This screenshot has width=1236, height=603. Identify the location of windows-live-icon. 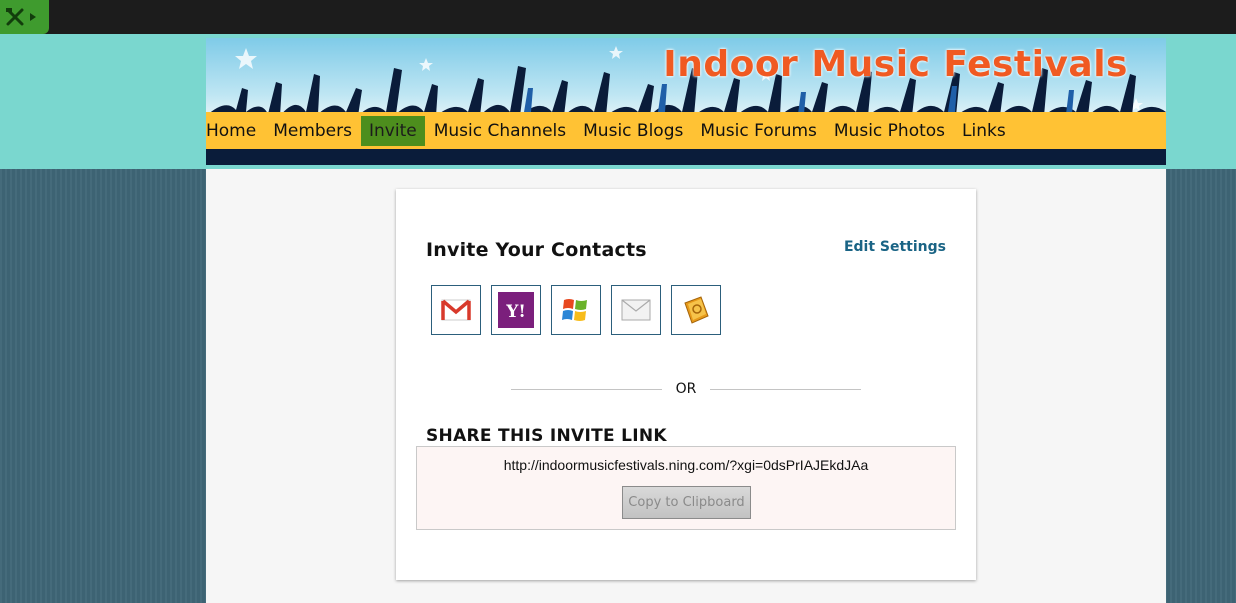
(574, 310).